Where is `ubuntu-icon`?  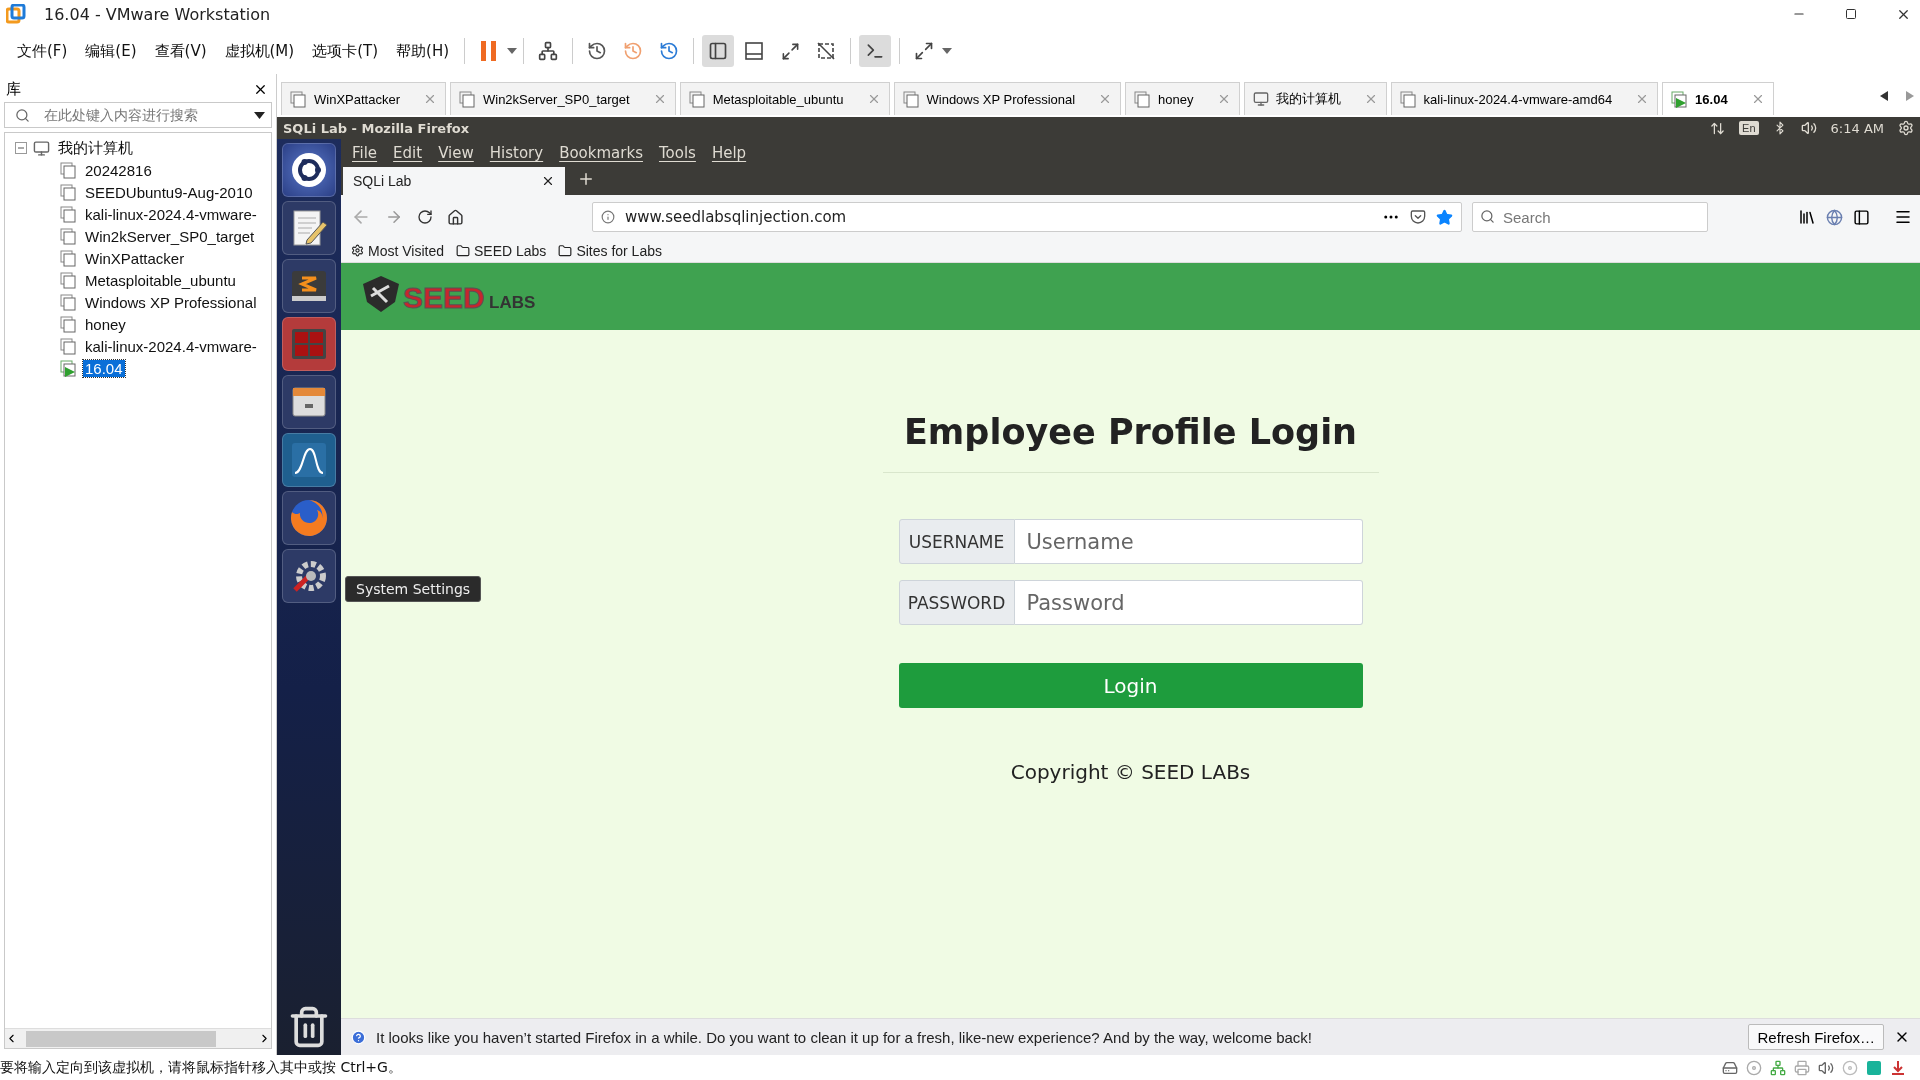
ubuntu-icon is located at coordinates (309, 170).